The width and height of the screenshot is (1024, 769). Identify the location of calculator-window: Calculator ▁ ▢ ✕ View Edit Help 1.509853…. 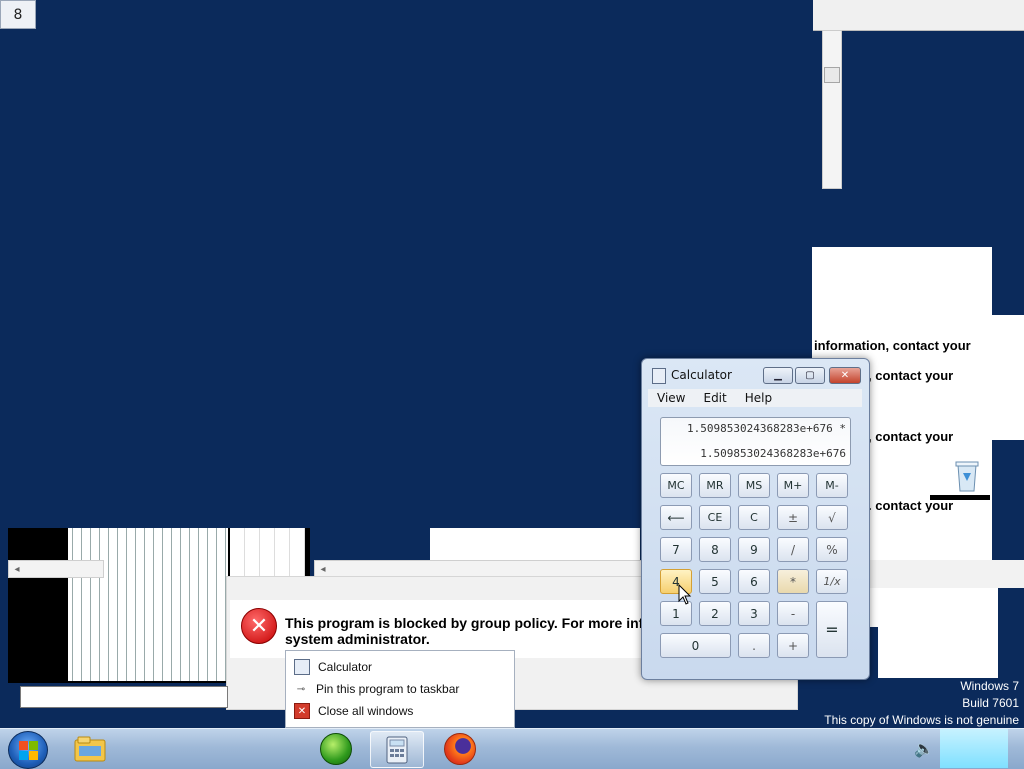
(755, 519).